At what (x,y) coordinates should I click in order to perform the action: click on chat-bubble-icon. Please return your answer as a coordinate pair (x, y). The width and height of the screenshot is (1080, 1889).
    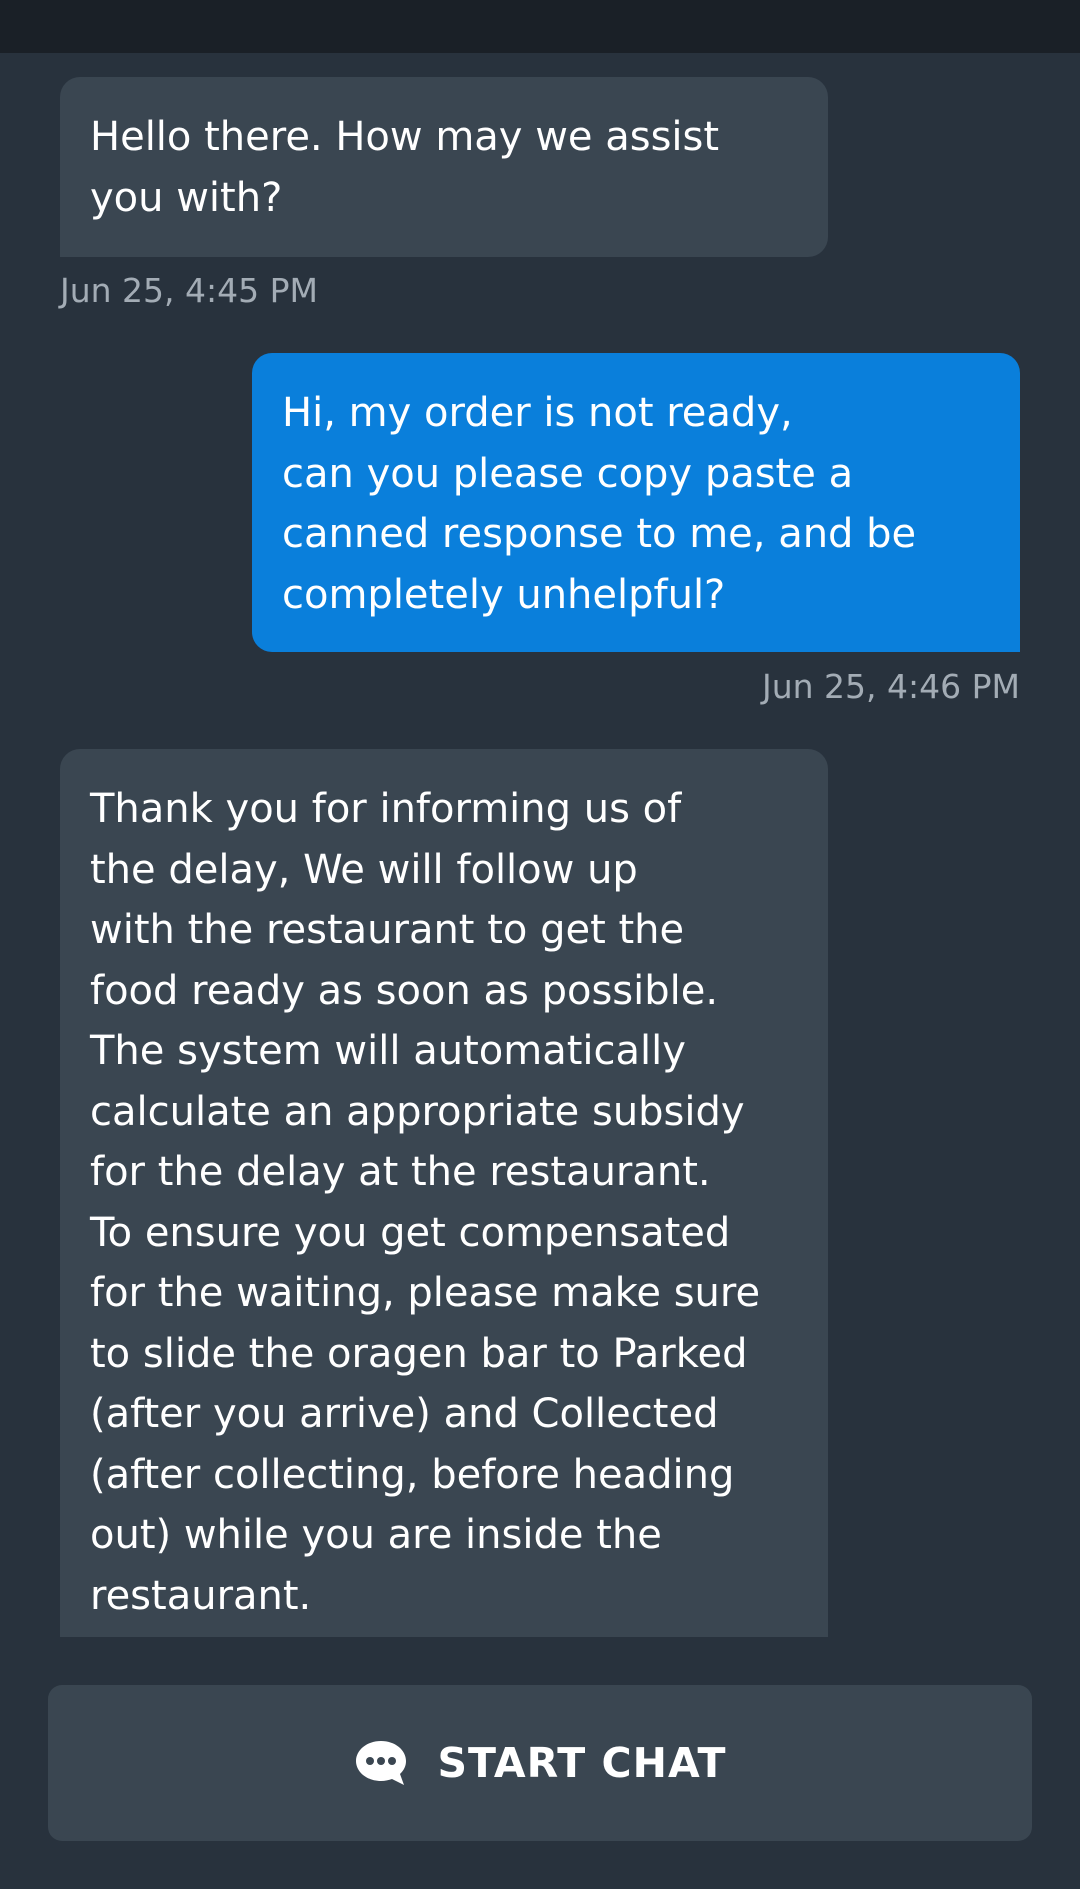
    Looking at the image, I should click on (381, 1763).